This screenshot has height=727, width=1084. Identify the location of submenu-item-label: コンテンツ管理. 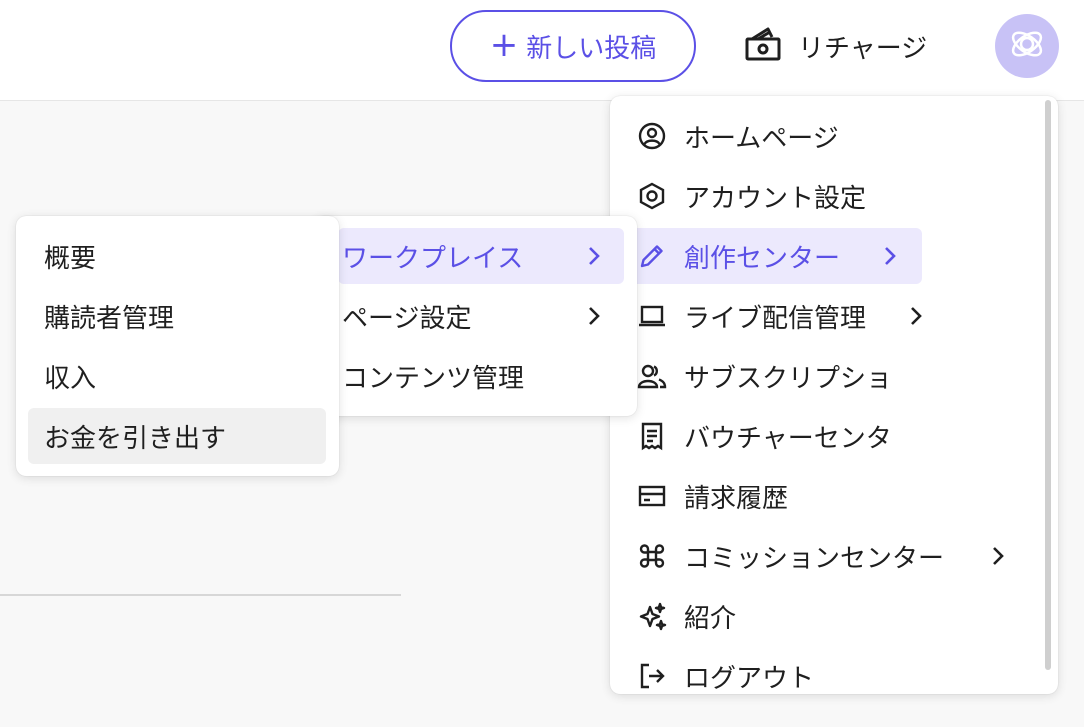
(433, 378).